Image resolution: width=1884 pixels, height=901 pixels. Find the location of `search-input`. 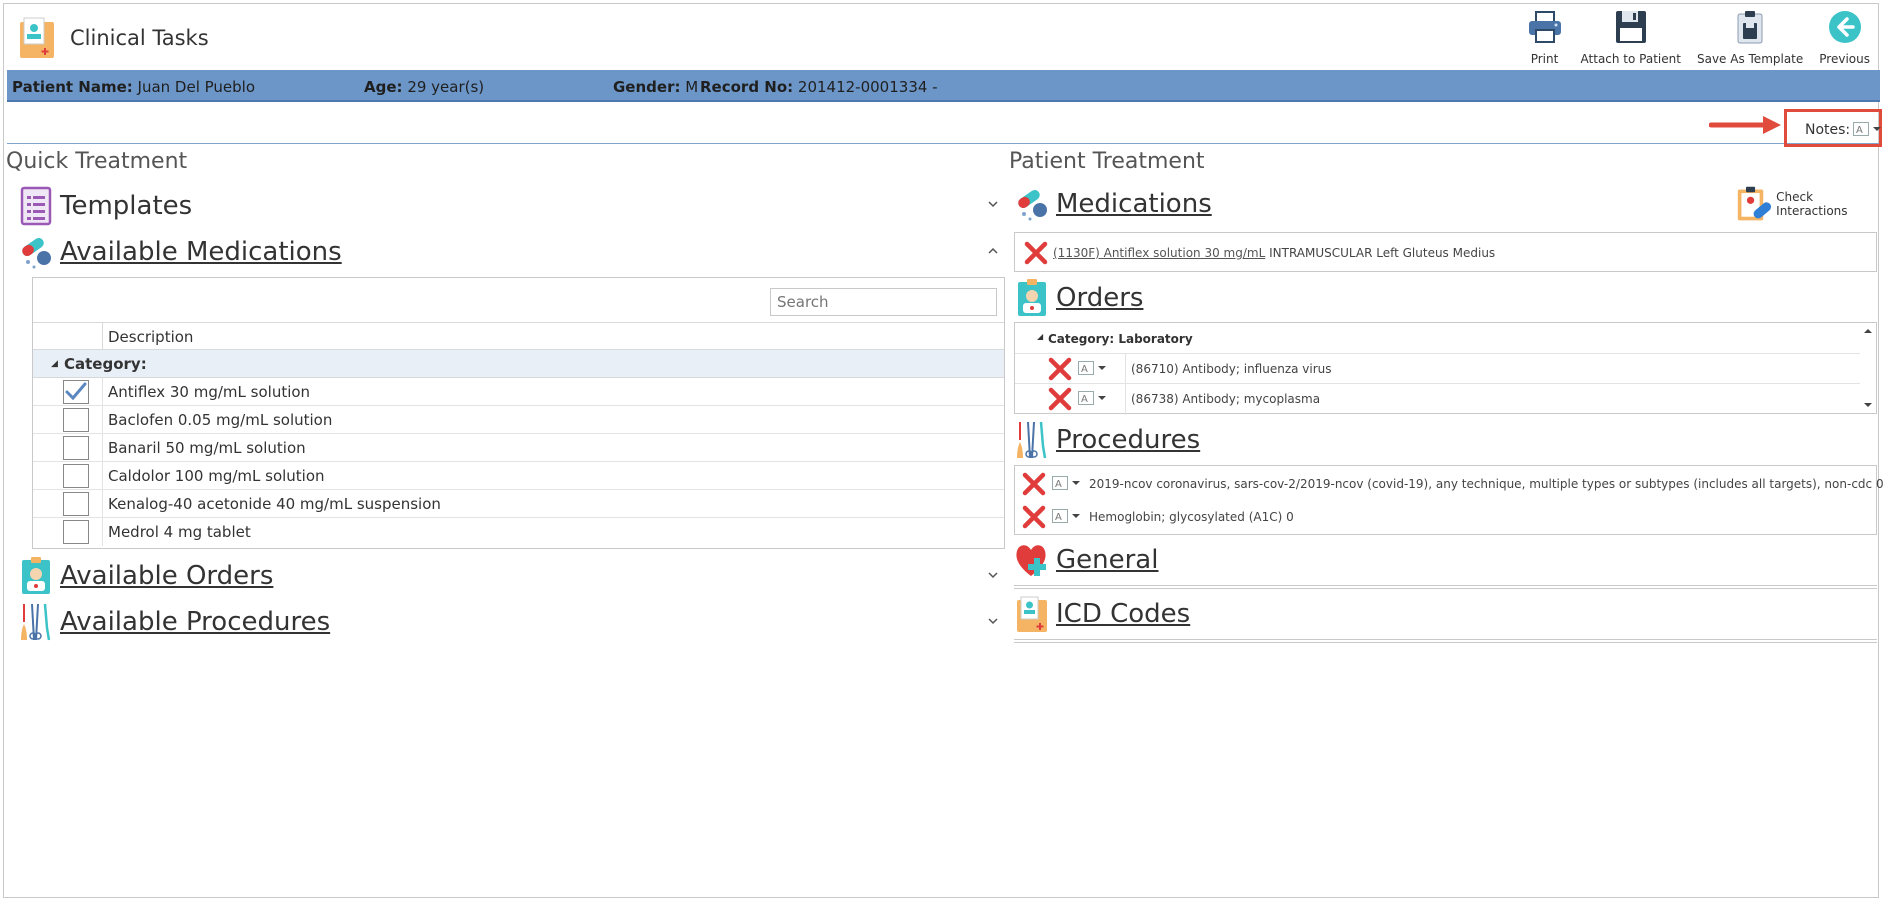

search-input is located at coordinates (883, 302).